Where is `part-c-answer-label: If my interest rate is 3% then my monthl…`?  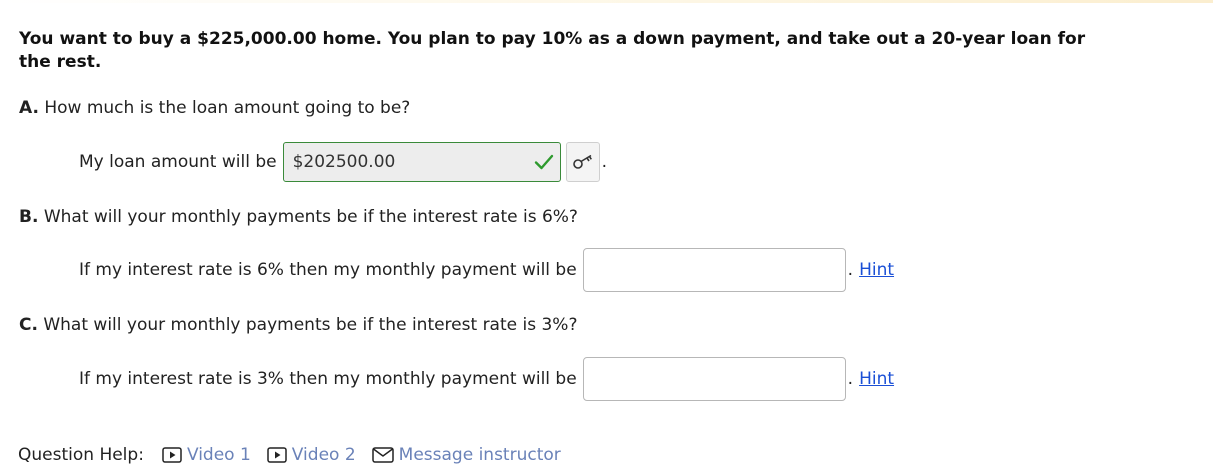 part-c-answer-label: If my interest rate is 3% then my monthl… is located at coordinates (328, 379).